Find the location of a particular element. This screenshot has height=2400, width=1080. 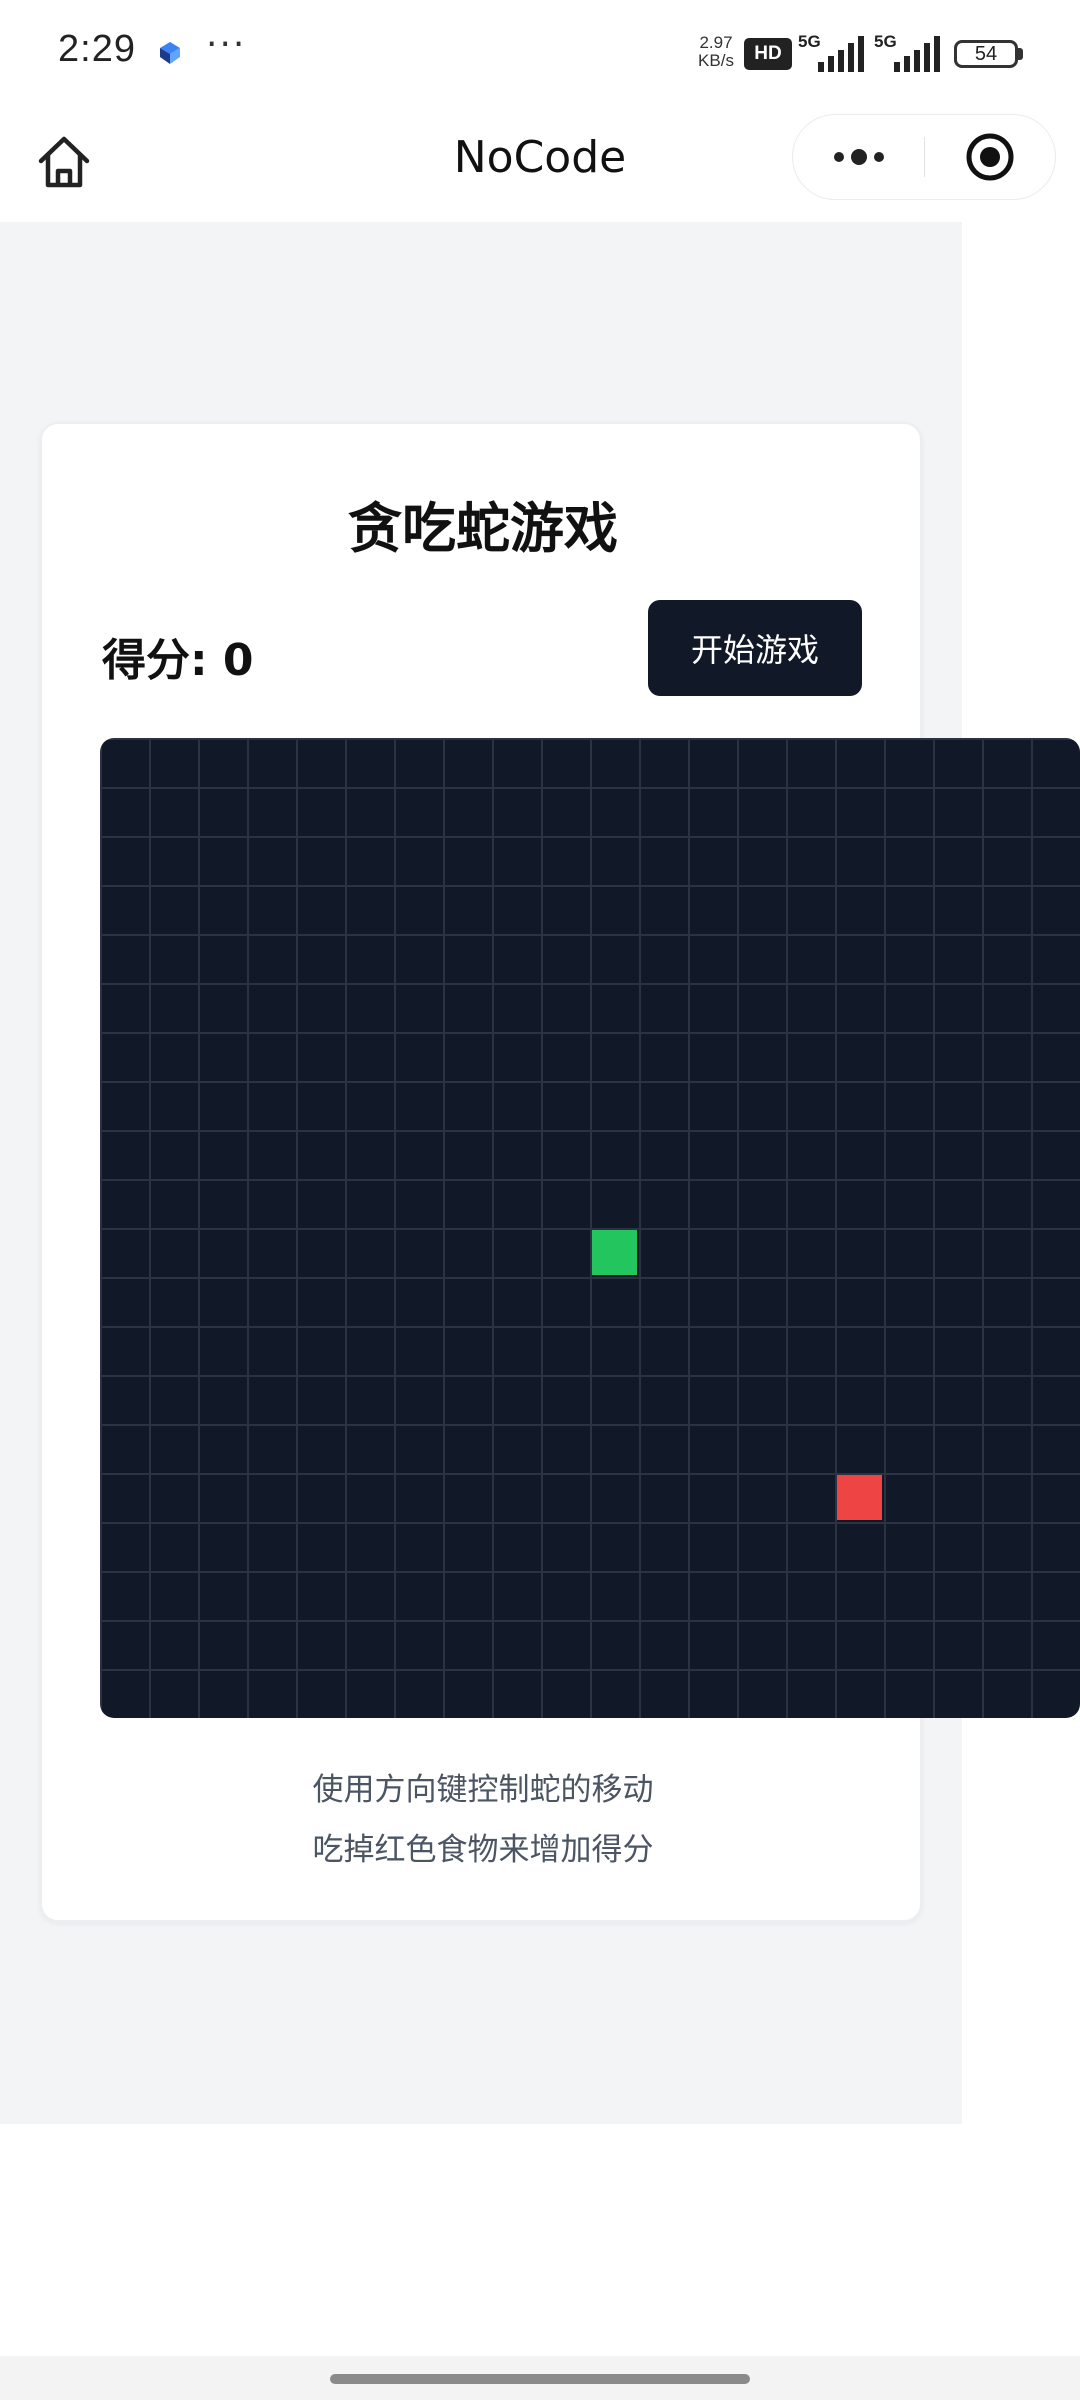

home-indicator is located at coordinates (540, 2379).